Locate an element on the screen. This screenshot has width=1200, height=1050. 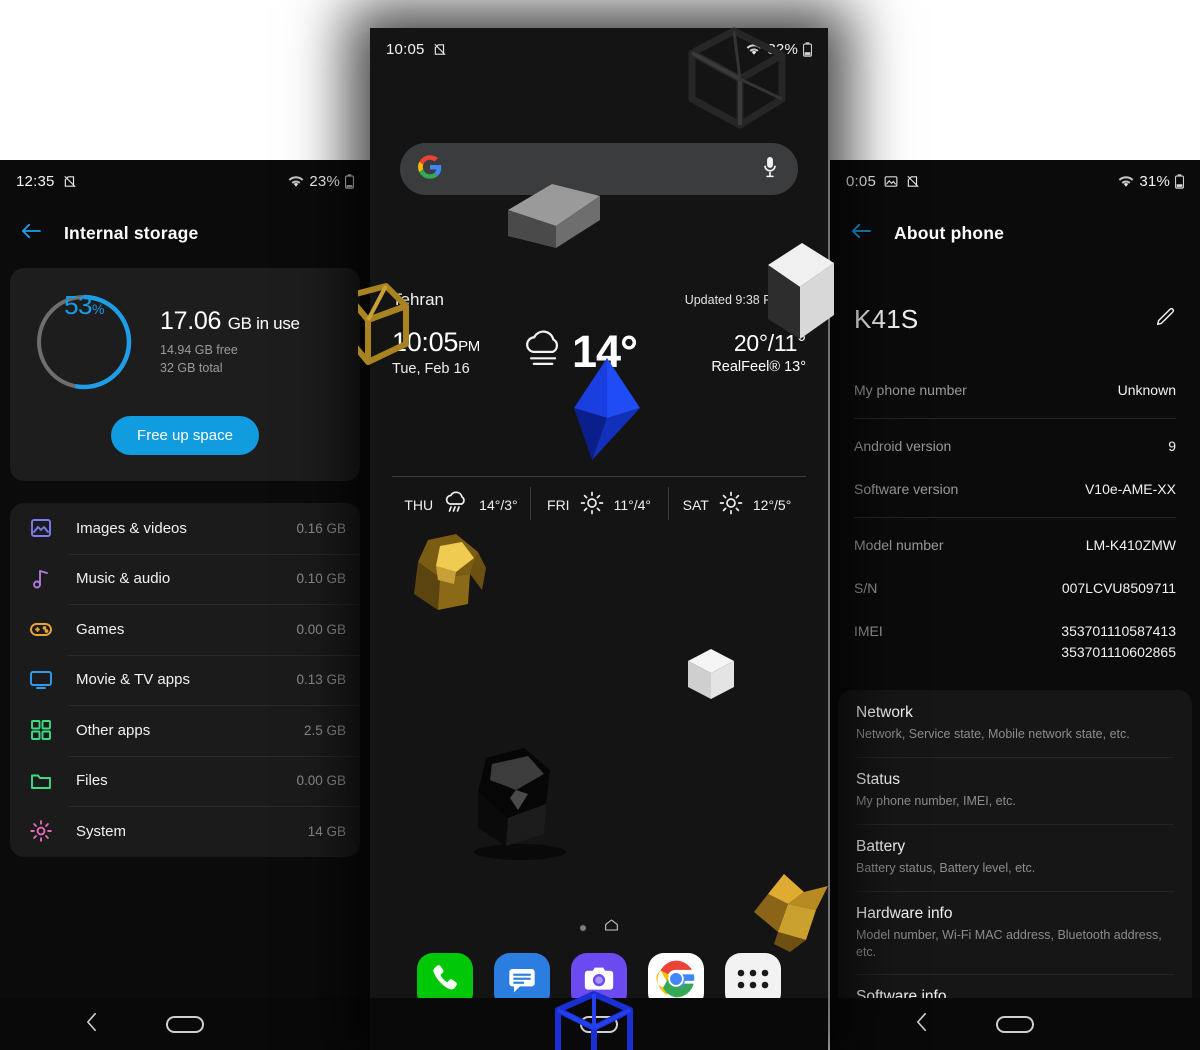
navbar-right is located at coordinates (1015, 1024).